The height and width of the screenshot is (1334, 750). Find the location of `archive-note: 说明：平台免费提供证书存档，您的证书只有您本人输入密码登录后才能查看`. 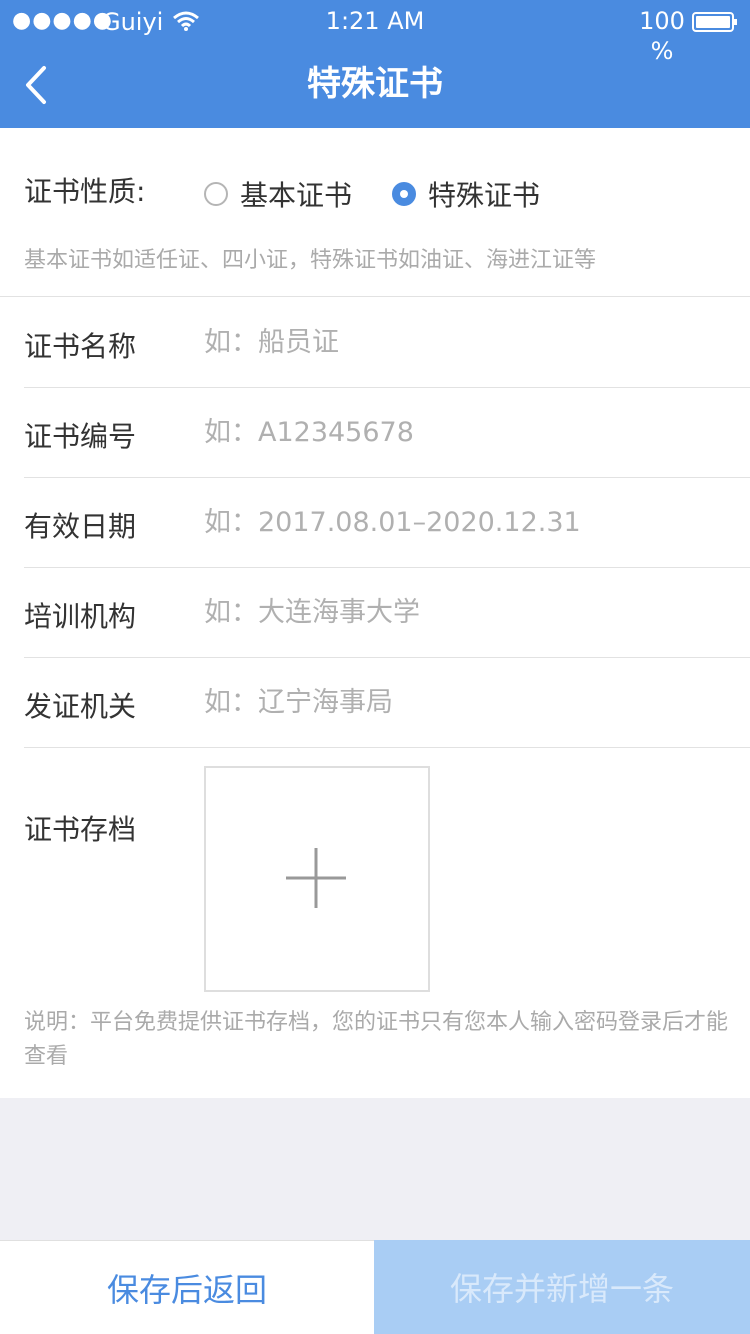

archive-note: 说明：平台免费提供证书存档，您的证书只有您本人输入密码登录后才能查看 is located at coordinates (376, 1039).